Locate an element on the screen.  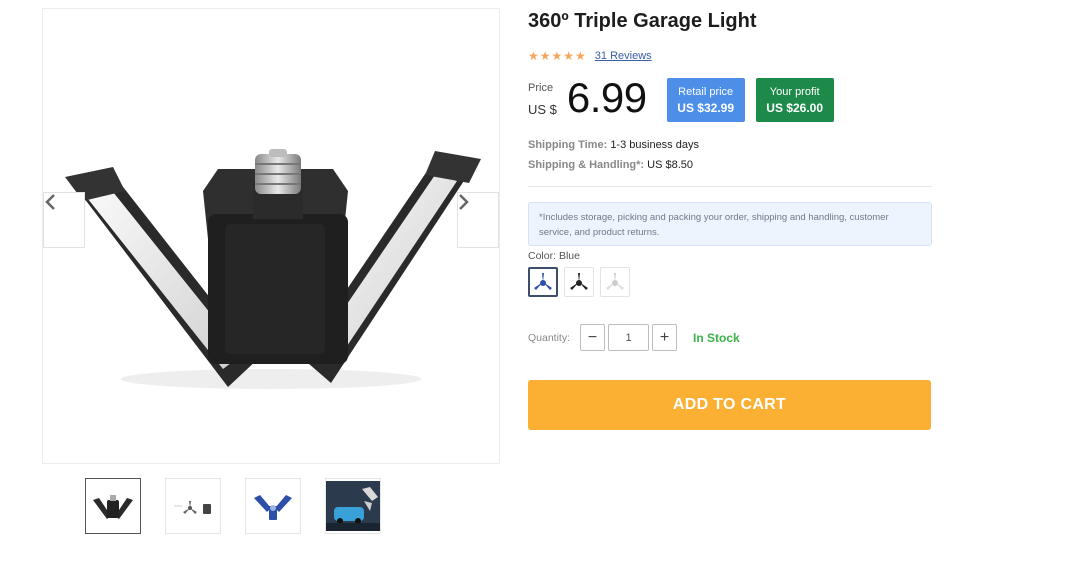
reviews-link: 31 Reviews is located at coordinates (623, 56).